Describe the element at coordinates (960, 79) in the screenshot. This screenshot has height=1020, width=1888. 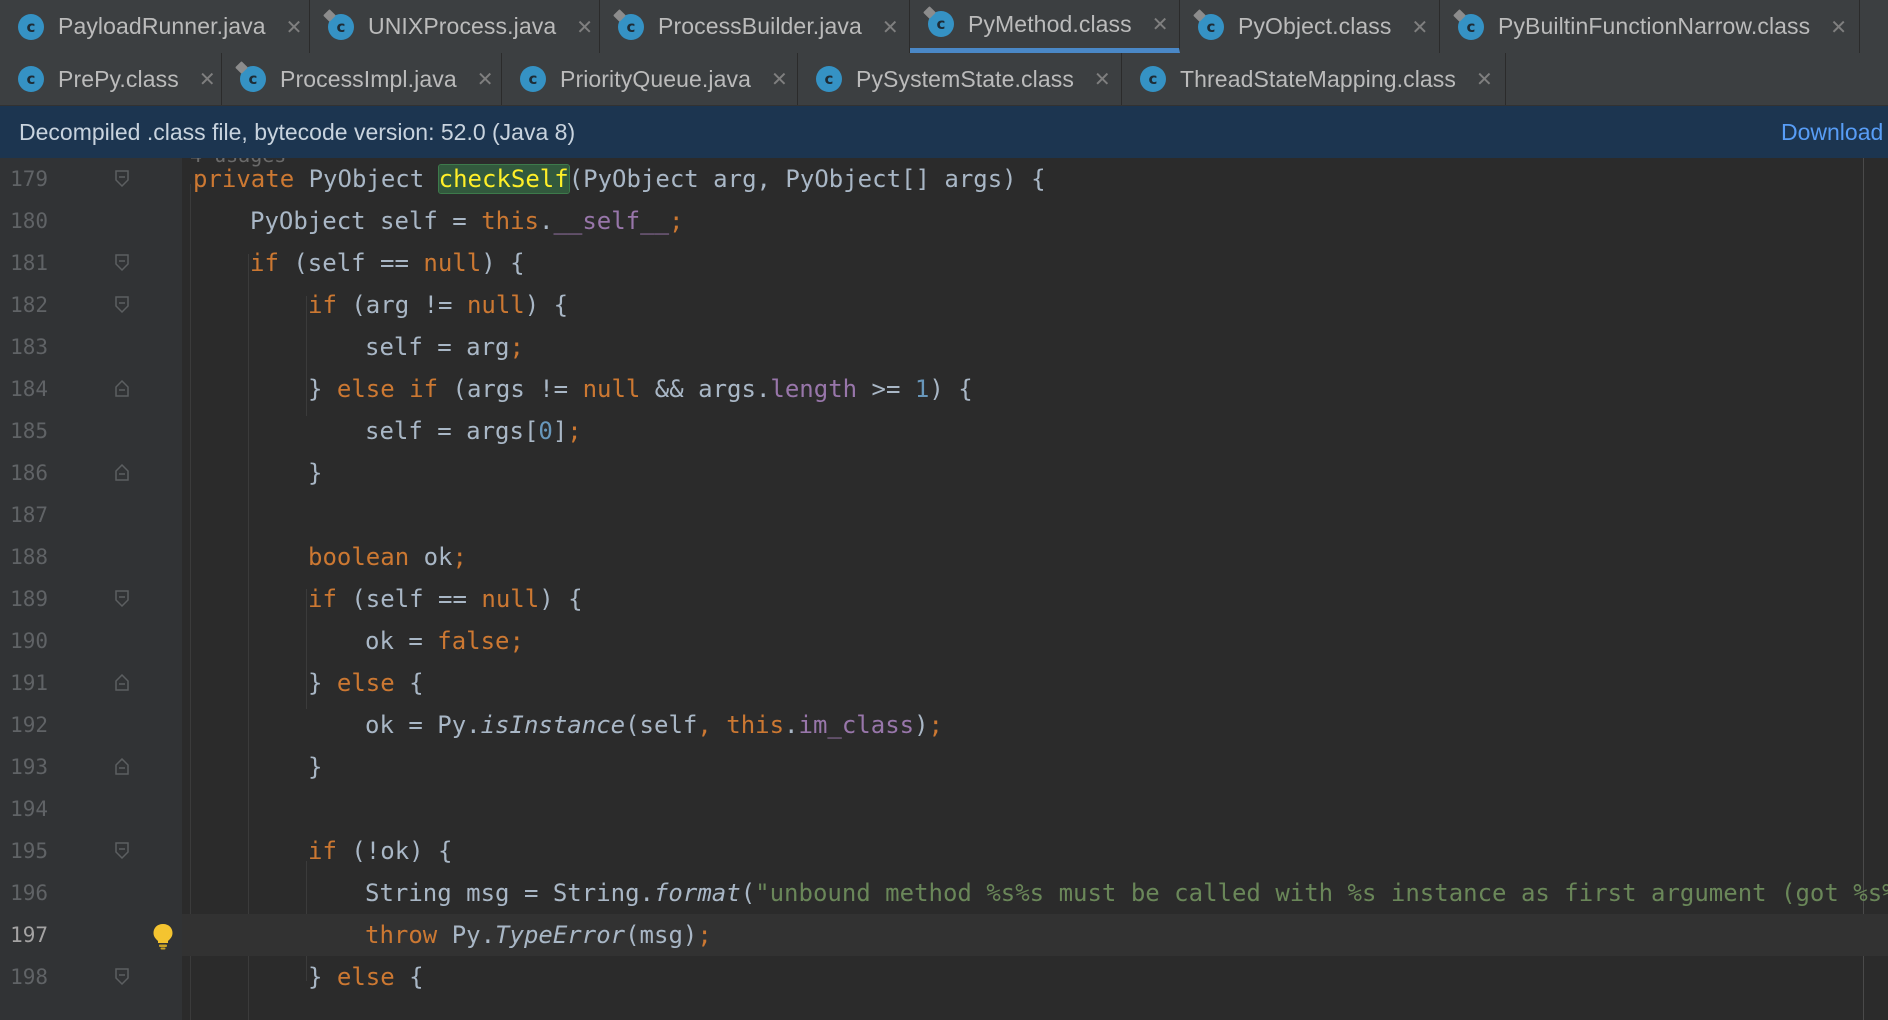
I see `tab-pysystemstate-class: c PySystemState.class ✕` at that location.